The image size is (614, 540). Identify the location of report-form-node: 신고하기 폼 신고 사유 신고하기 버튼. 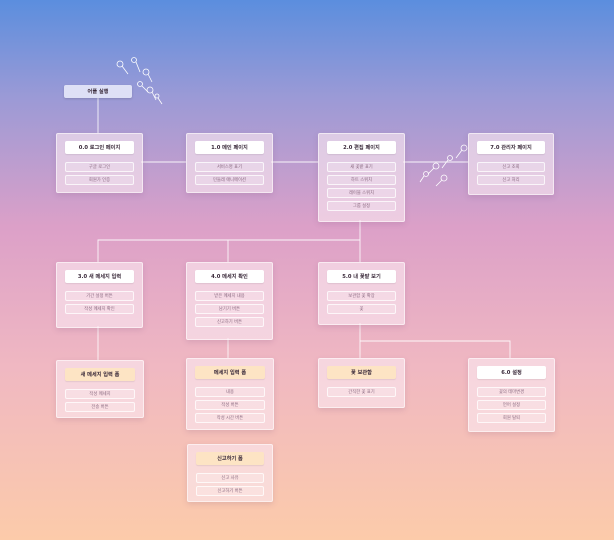
(230, 473).